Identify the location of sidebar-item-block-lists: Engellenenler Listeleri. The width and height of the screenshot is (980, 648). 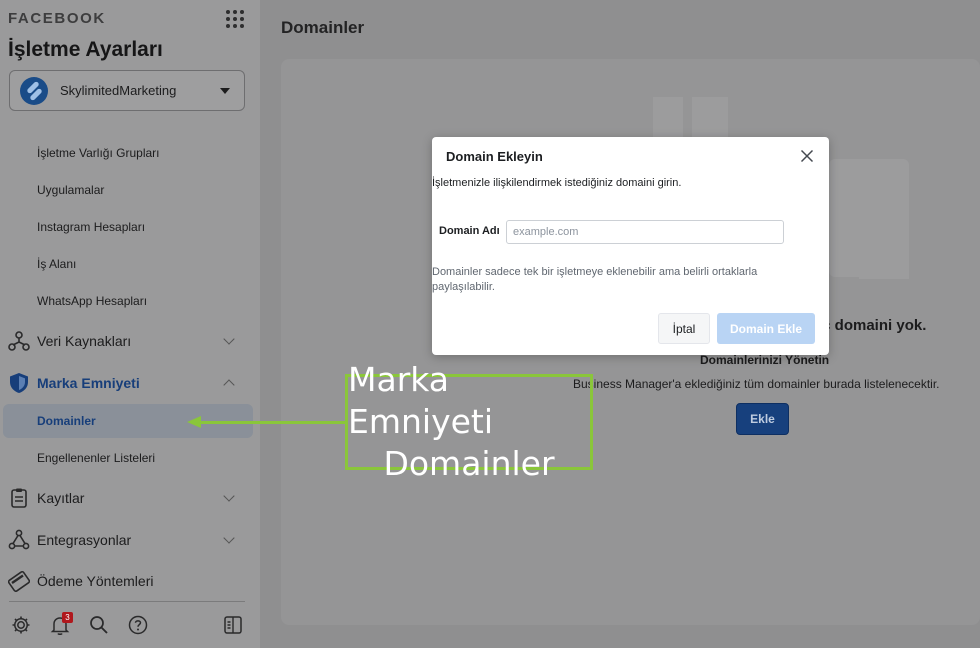
(96, 458).